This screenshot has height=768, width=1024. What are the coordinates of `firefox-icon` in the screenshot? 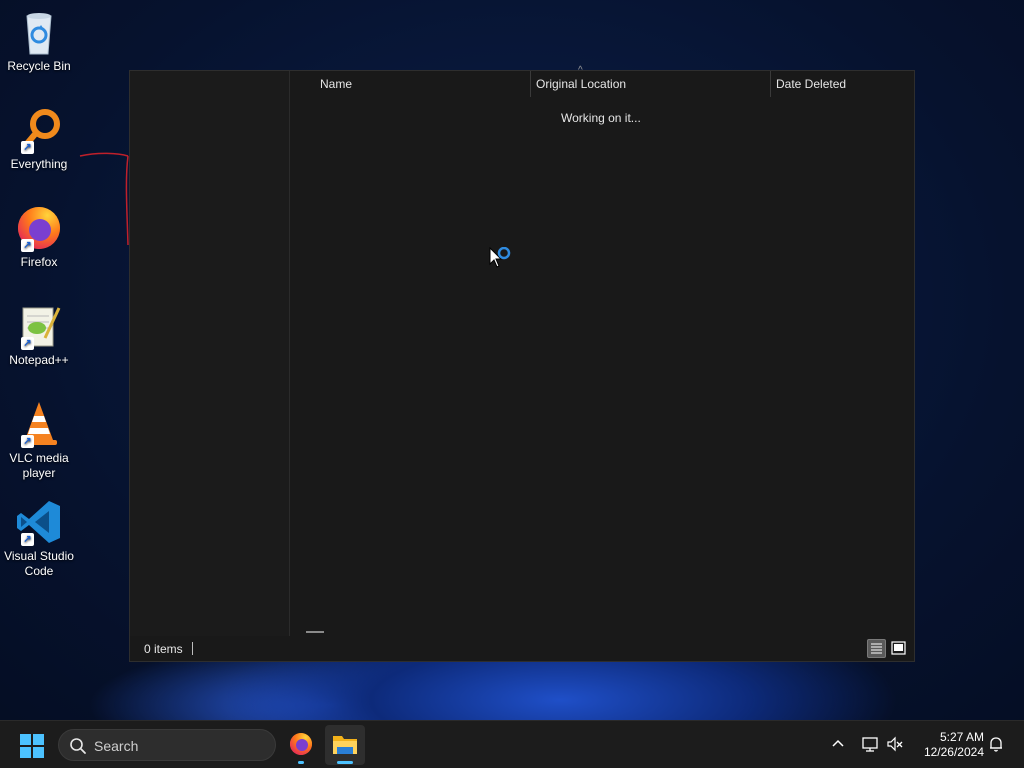 It's located at (301, 744).